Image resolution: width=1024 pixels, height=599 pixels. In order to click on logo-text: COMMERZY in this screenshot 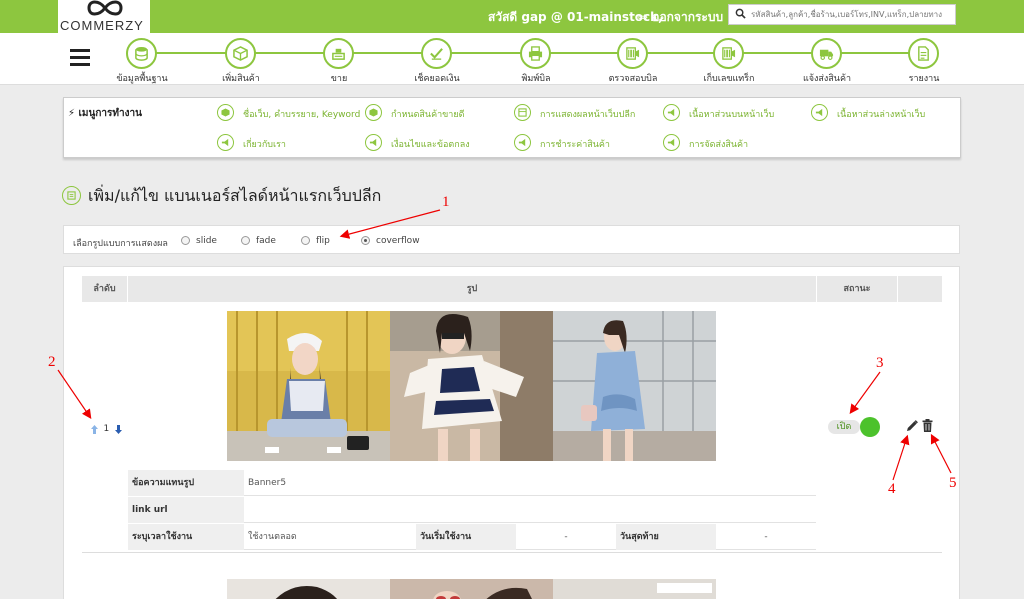, I will do `click(102, 25)`.